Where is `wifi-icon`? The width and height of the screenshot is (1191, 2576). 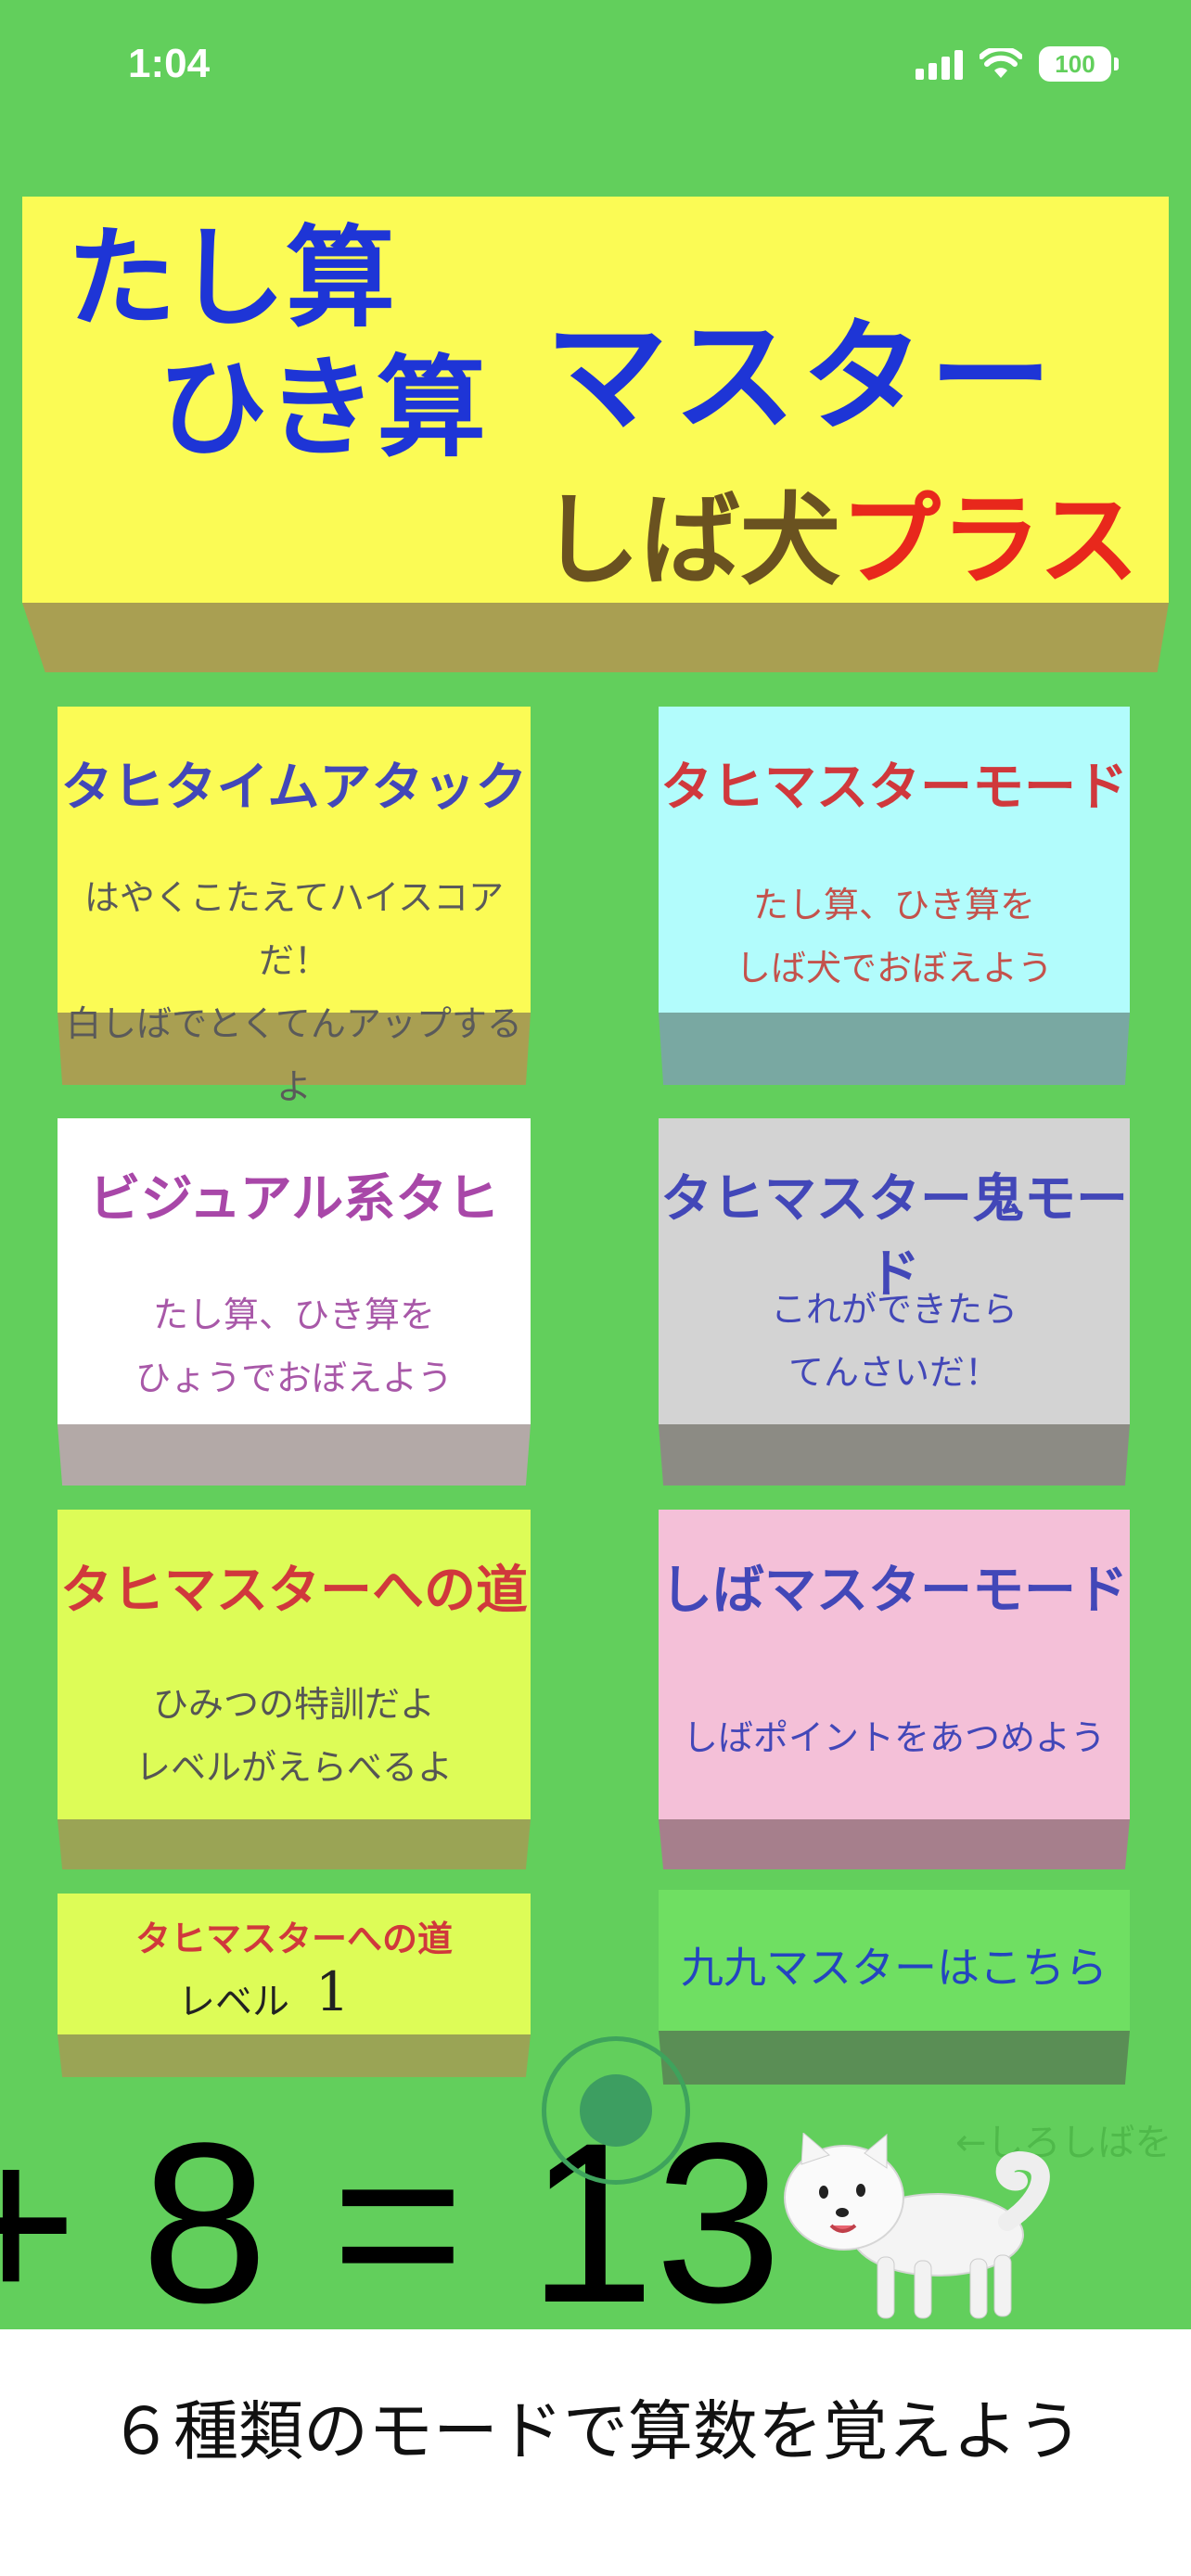
wifi-icon is located at coordinates (1001, 63).